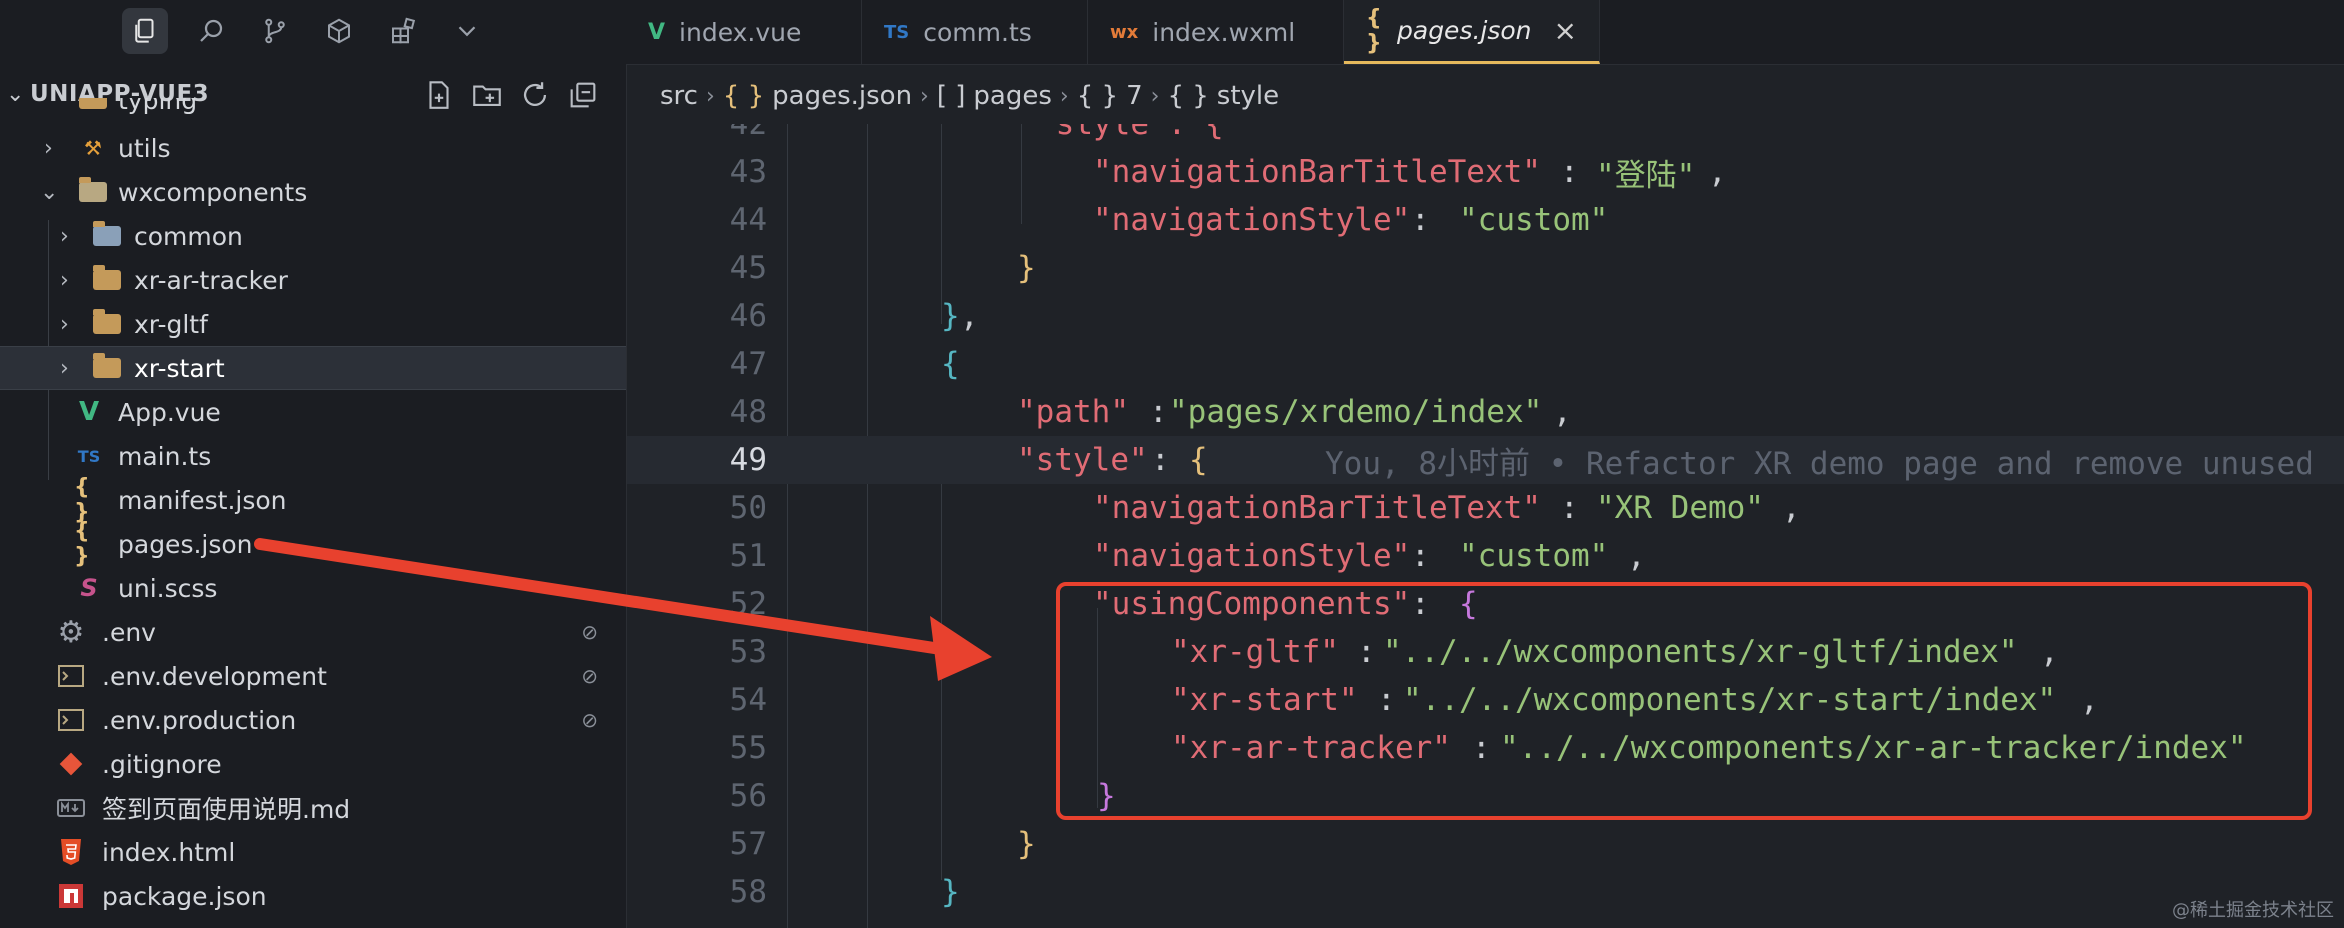 This screenshot has height=928, width=2344. Describe the element at coordinates (313, 412) in the screenshot. I see `tree-item-app-vue: V App.vue` at that location.